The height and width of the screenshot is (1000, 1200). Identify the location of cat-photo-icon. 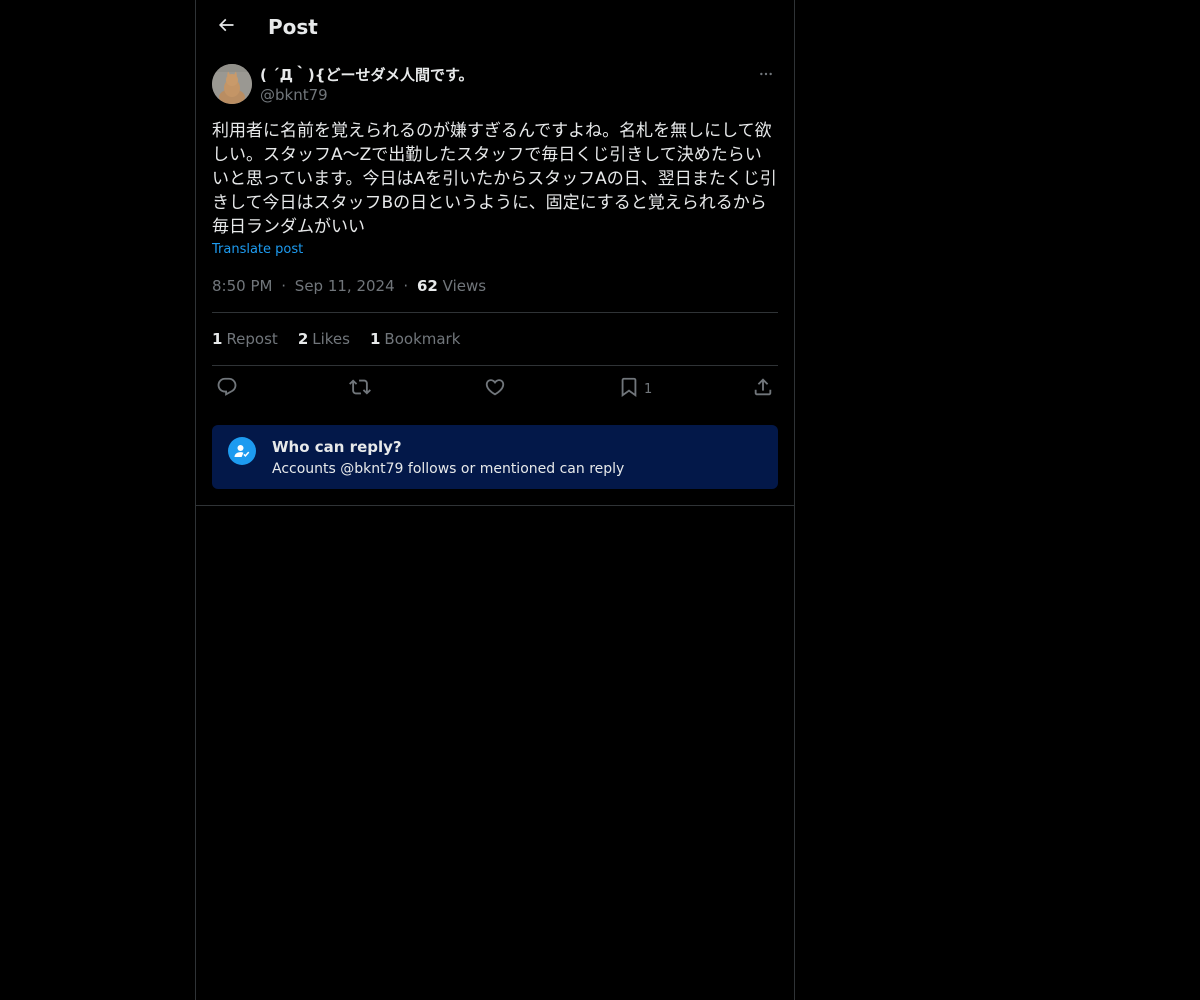
(232, 84).